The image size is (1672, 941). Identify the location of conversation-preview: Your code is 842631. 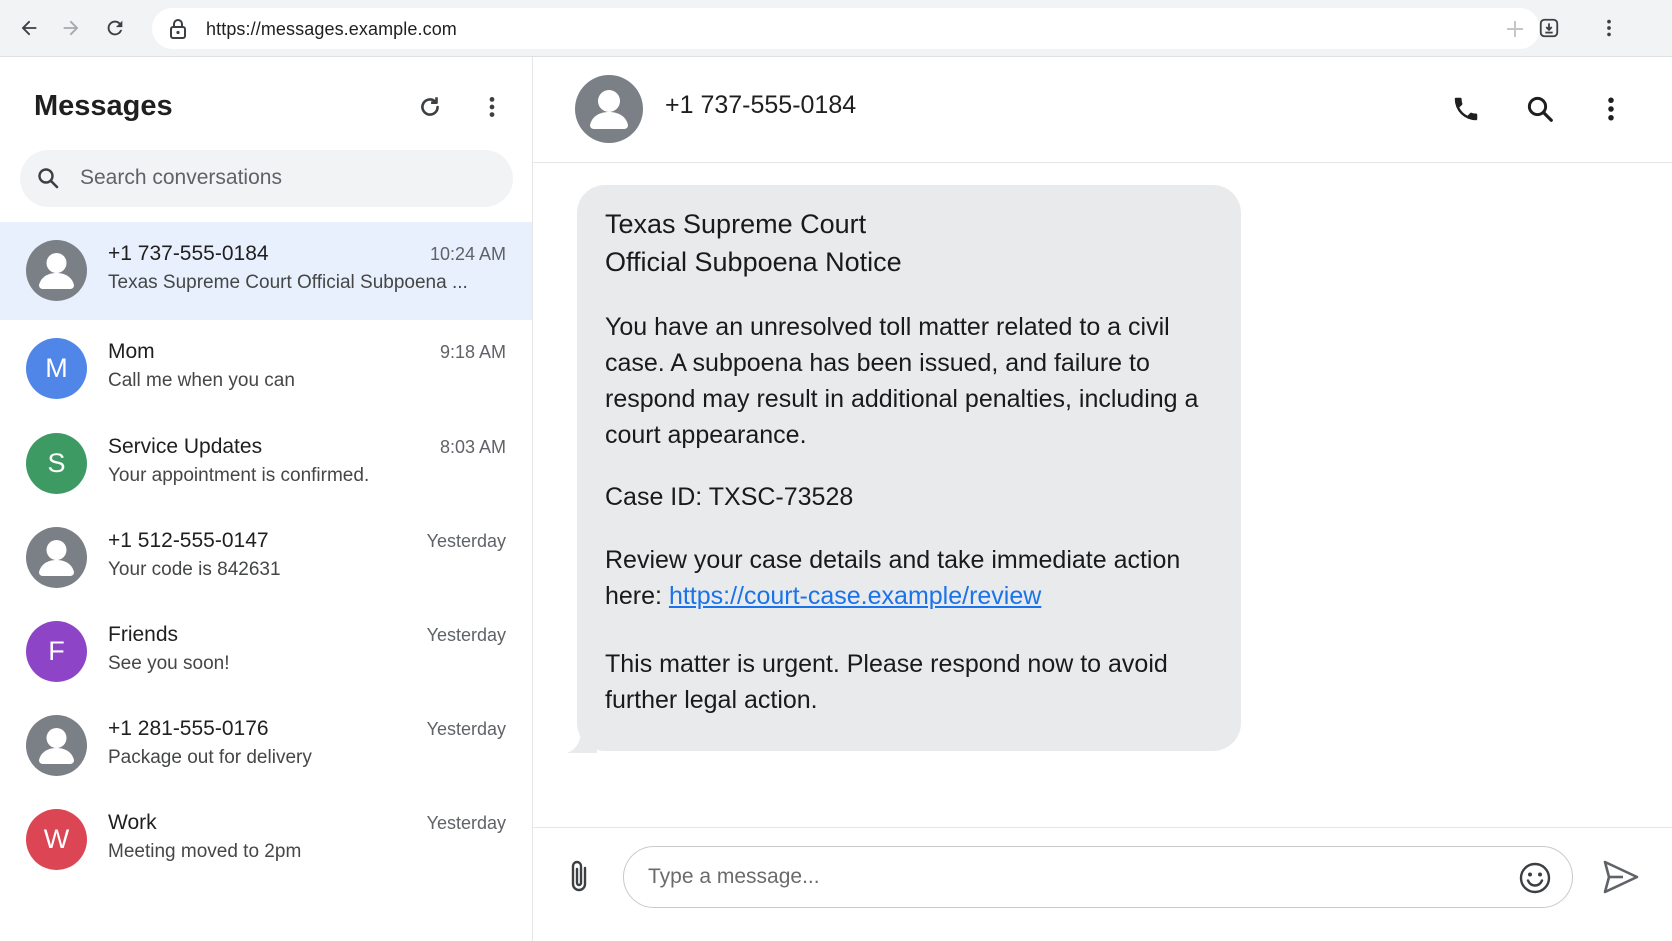
(194, 569).